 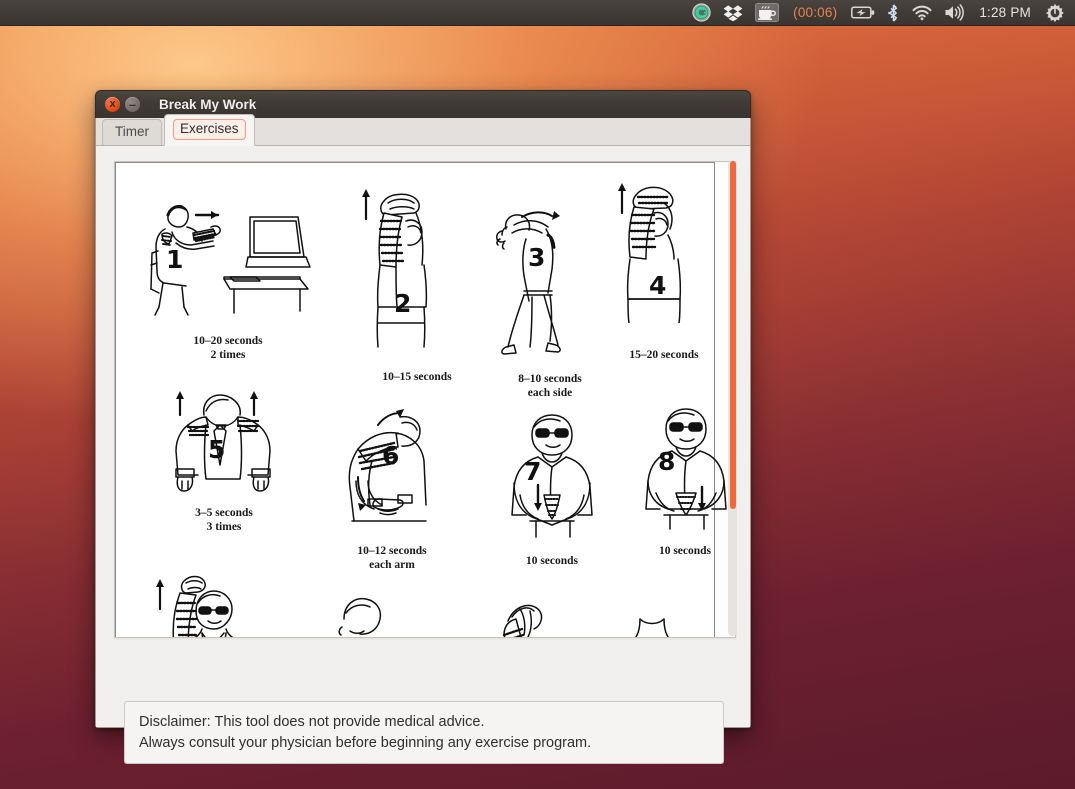 What do you see at coordinates (954, 13) in the screenshot?
I see `volume-icon` at bounding box center [954, 13].